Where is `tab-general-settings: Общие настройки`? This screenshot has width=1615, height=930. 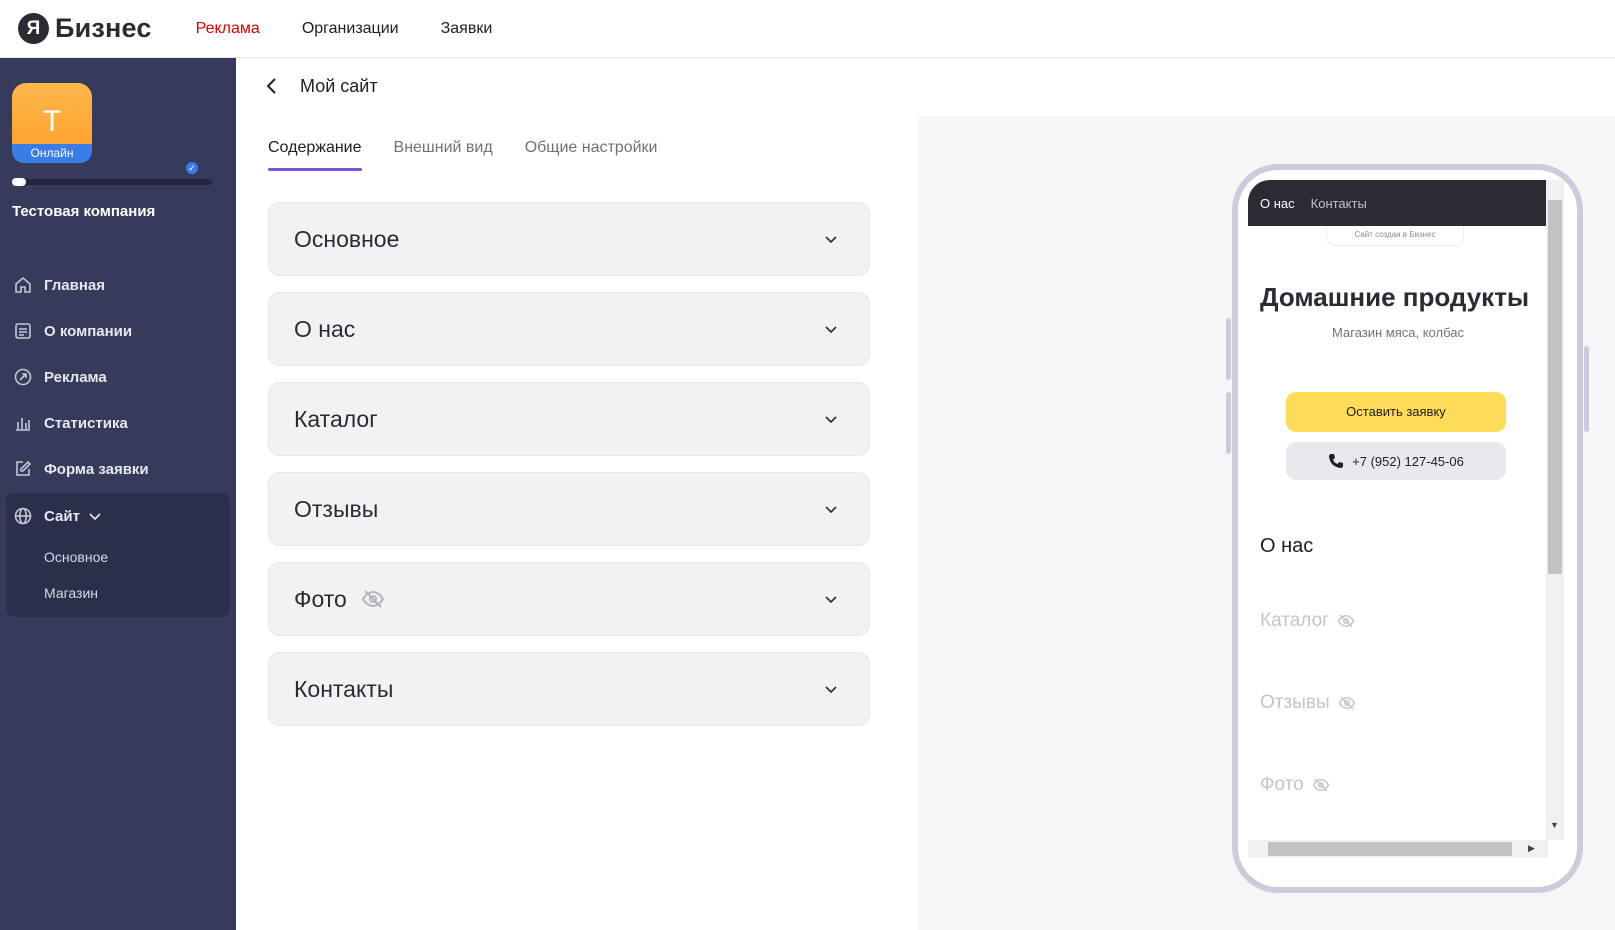
tab-general-settings: Общие настройки is located at coordinates (591, 155).